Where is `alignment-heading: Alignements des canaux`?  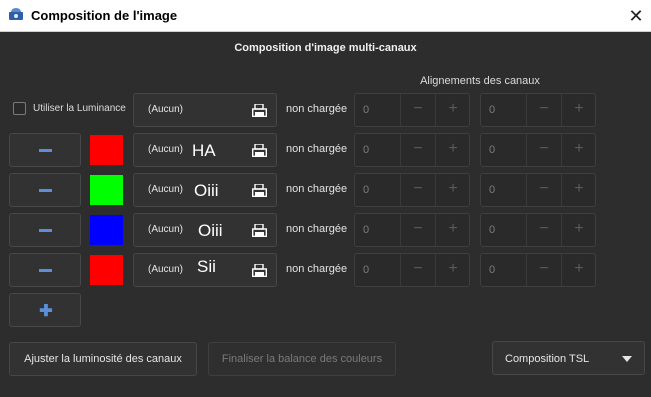 alignment-heading: Alignements des canaux is located at coordinates (480, 81).